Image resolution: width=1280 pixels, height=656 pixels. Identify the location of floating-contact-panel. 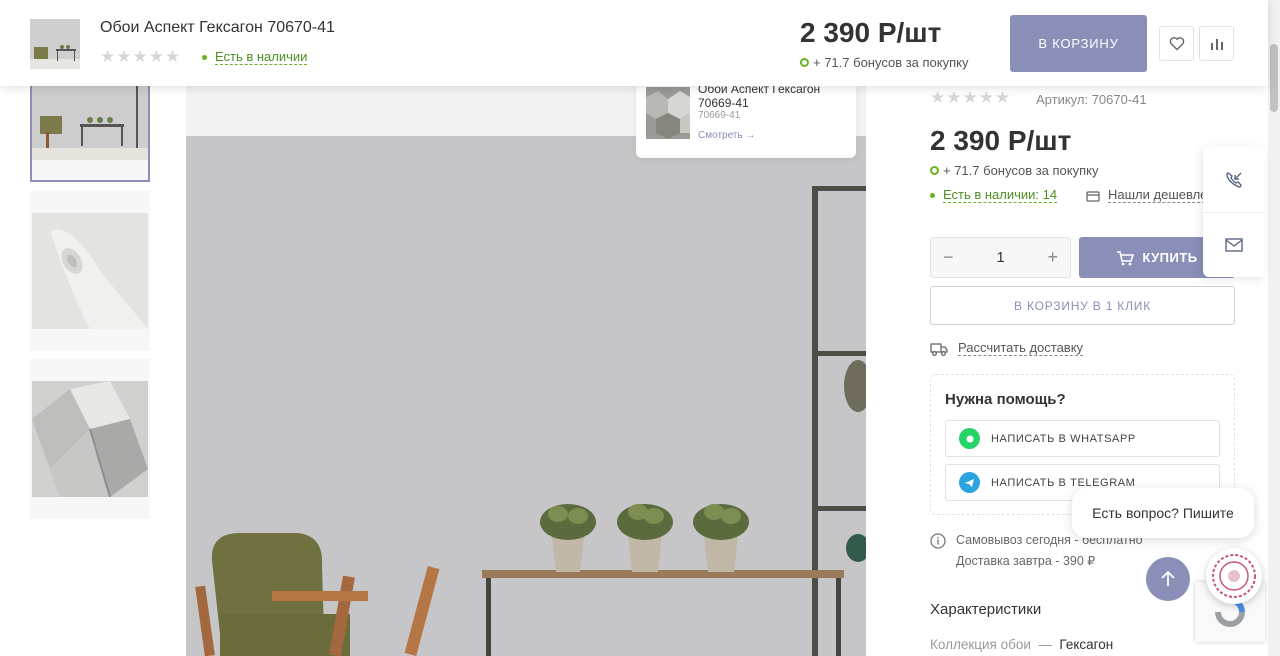
(1234, 212).